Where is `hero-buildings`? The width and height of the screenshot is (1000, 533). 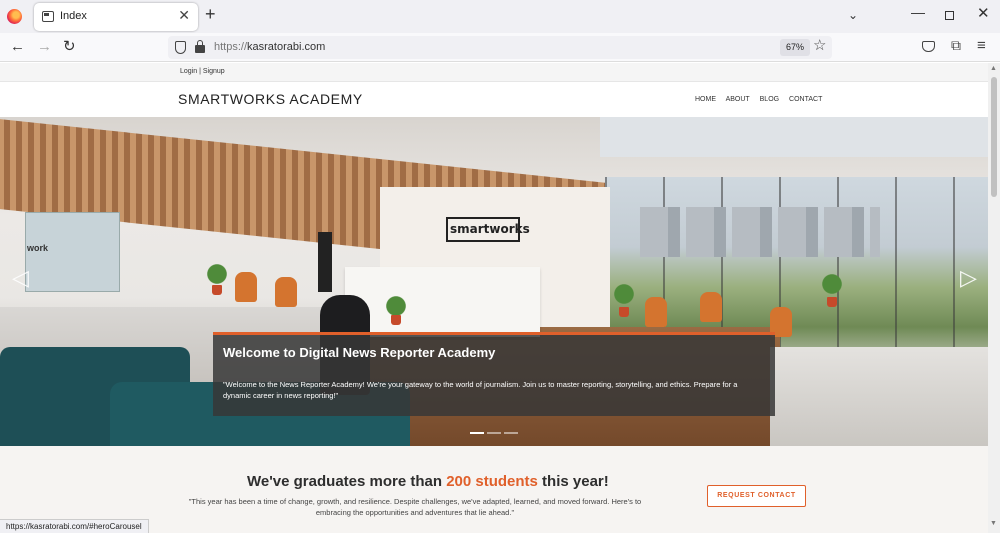
hero-buildings is located at coordinates (760, 232).